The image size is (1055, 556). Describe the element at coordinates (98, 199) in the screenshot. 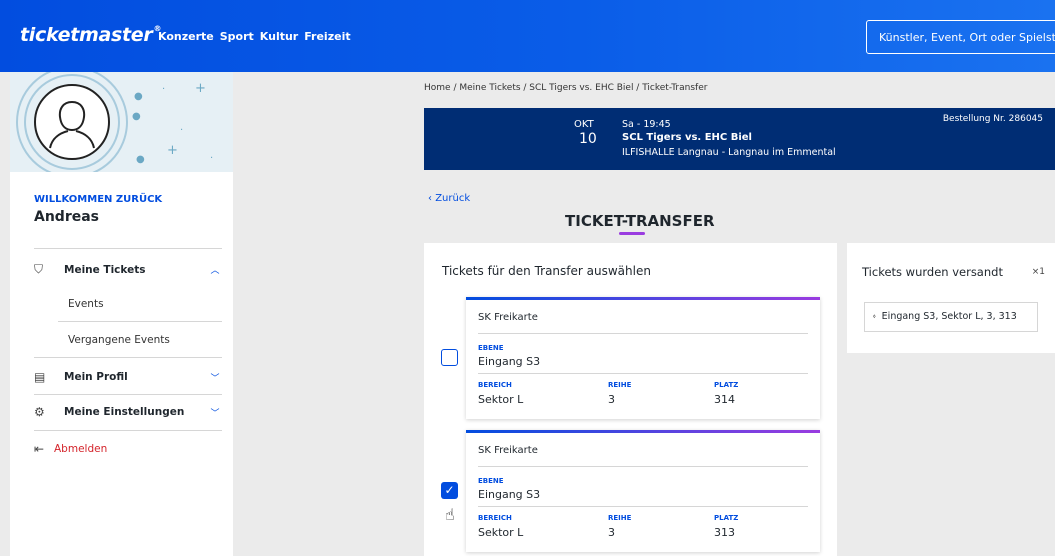

I see `welcome-label: WILLKOMMEN ZURÜCK` at that location.